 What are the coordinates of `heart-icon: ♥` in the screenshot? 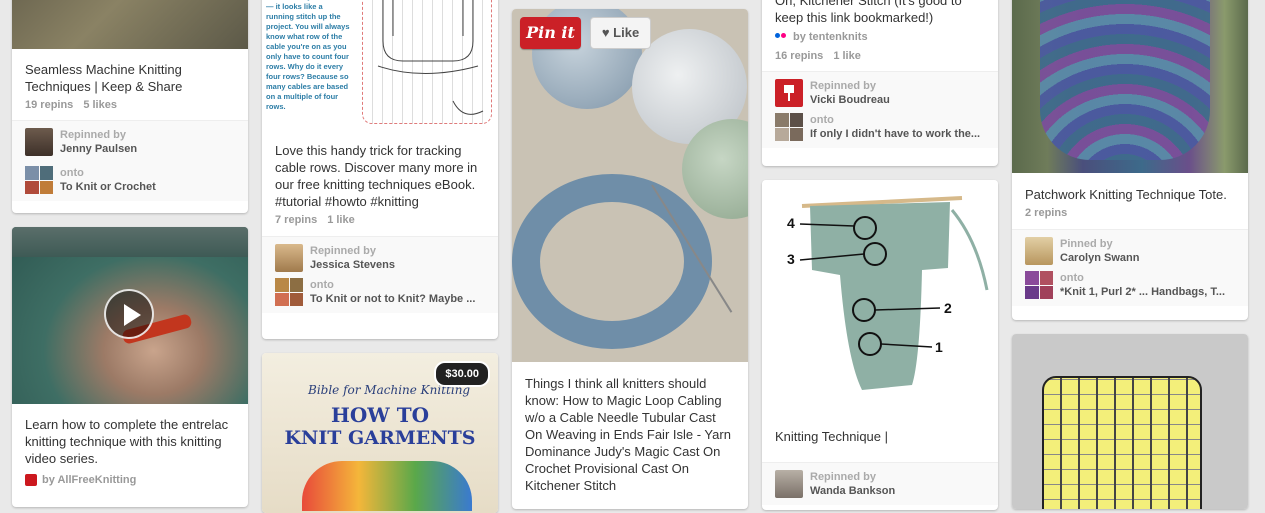 It's located at (605, 32).